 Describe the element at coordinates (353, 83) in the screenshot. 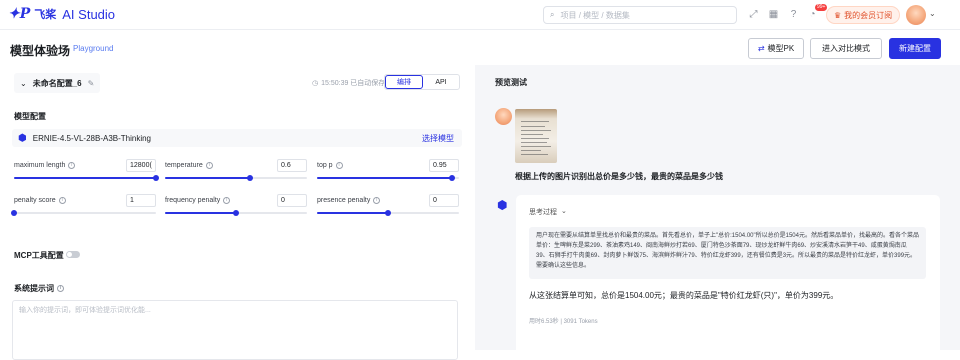

I see `autosave-text: 15:50:39 已自动保存` at that location.